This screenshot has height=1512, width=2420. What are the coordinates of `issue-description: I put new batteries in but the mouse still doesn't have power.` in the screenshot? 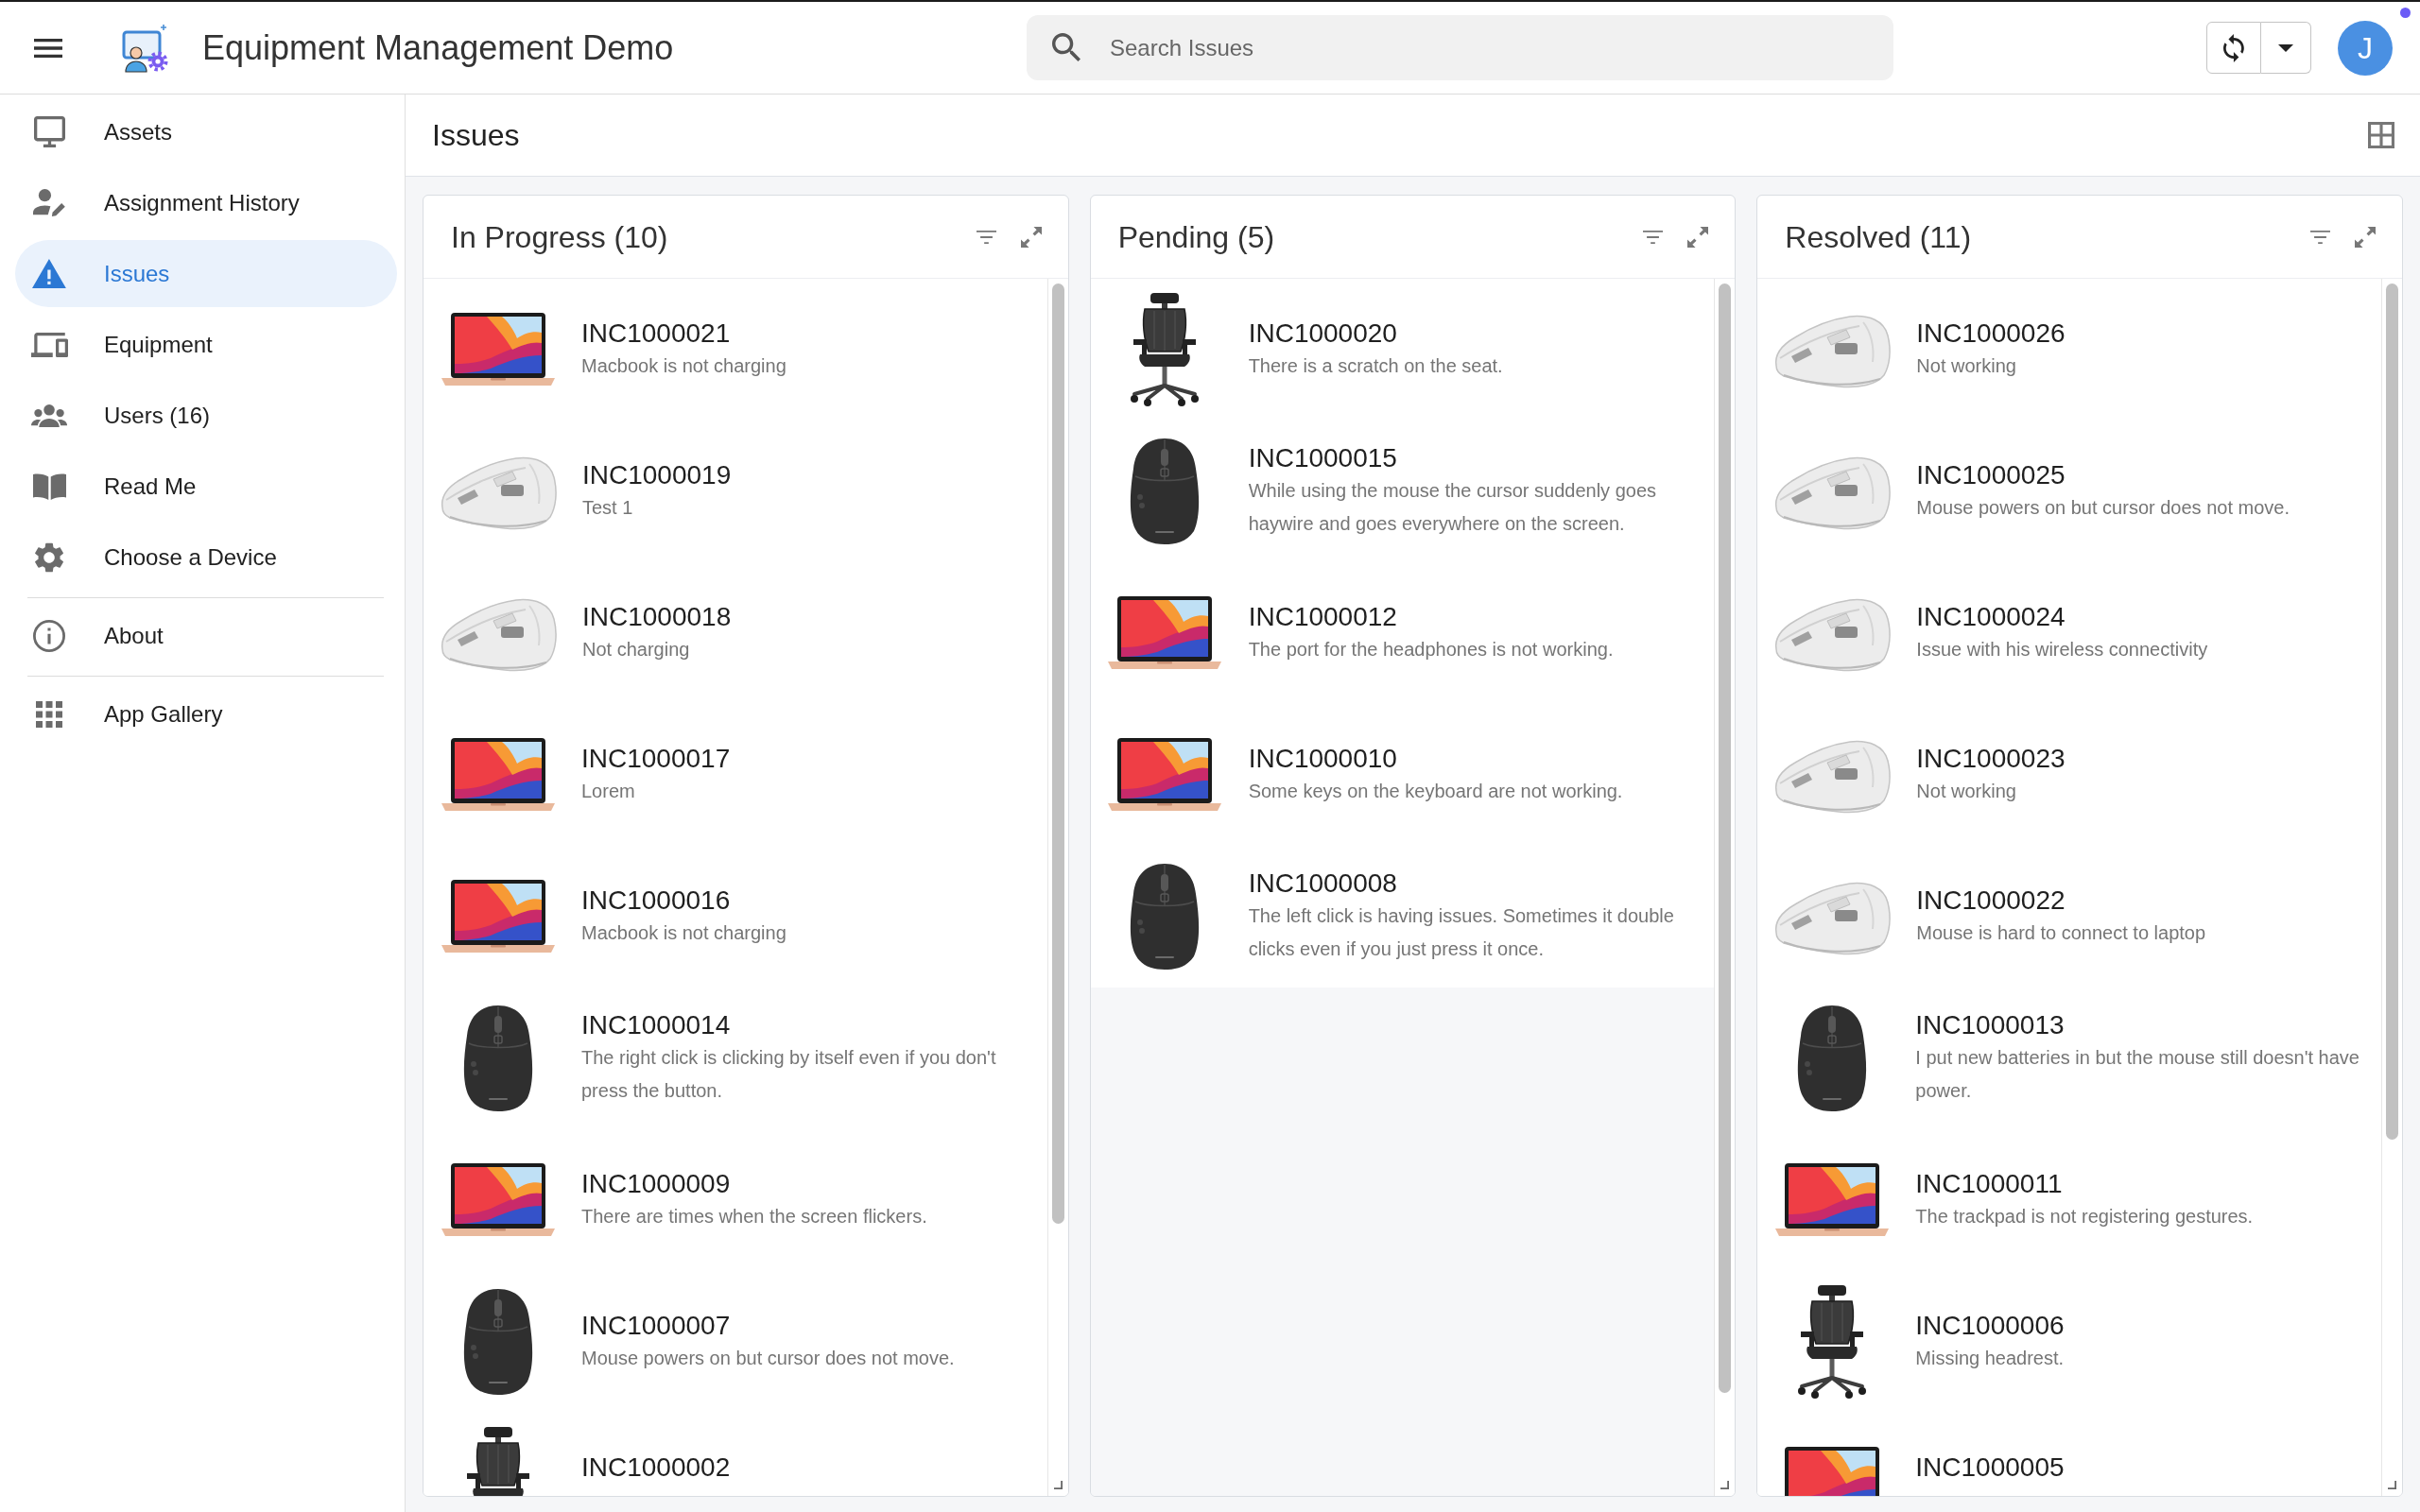 It's located at (2138, 1074).